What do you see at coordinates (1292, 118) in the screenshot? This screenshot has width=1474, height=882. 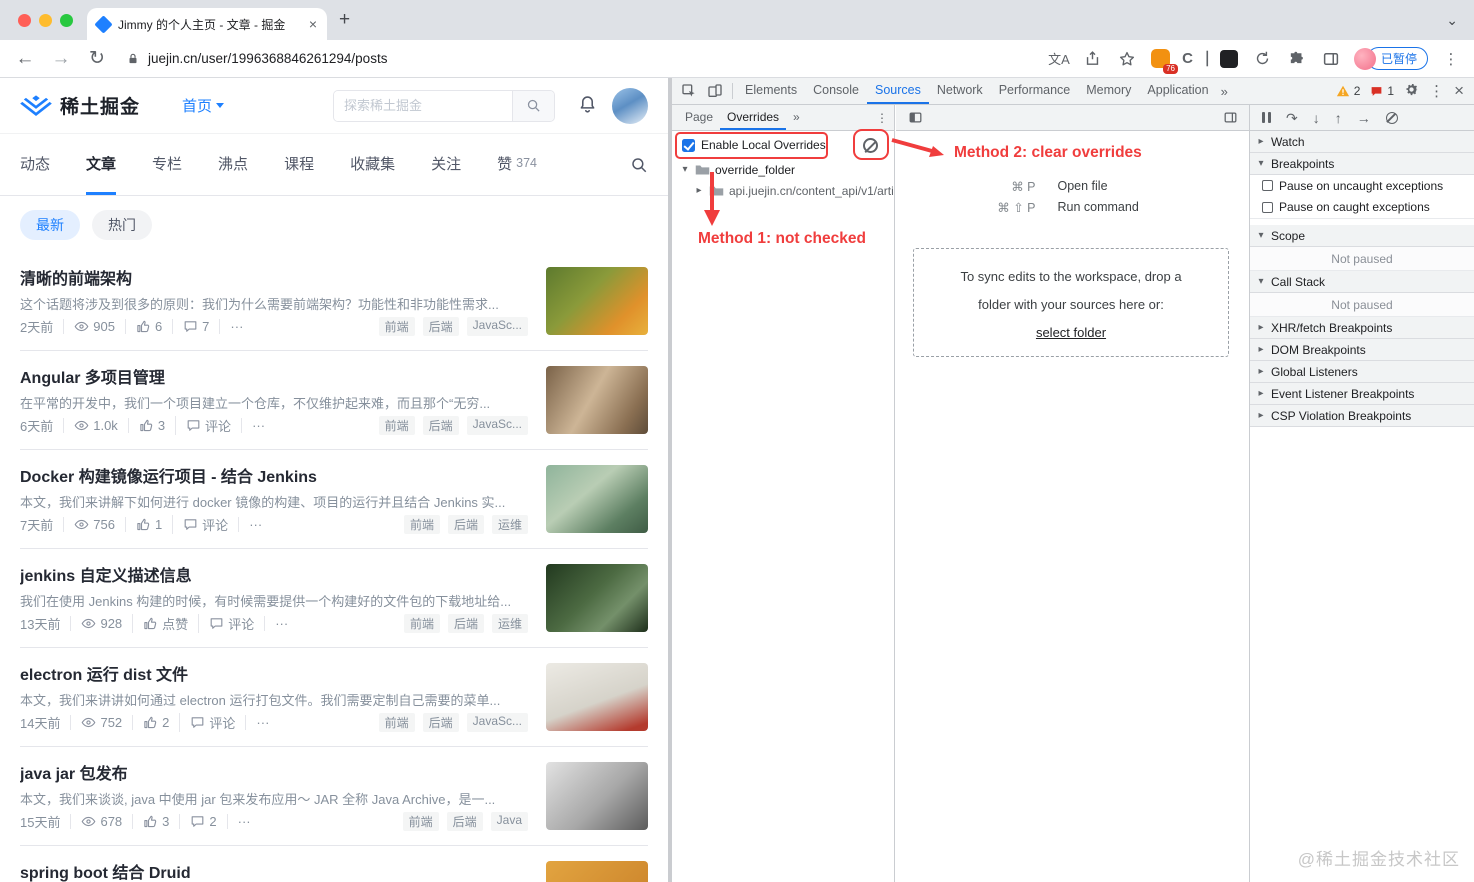 I see `step-over-icon: ↷` at bounding box center [1292, 118].